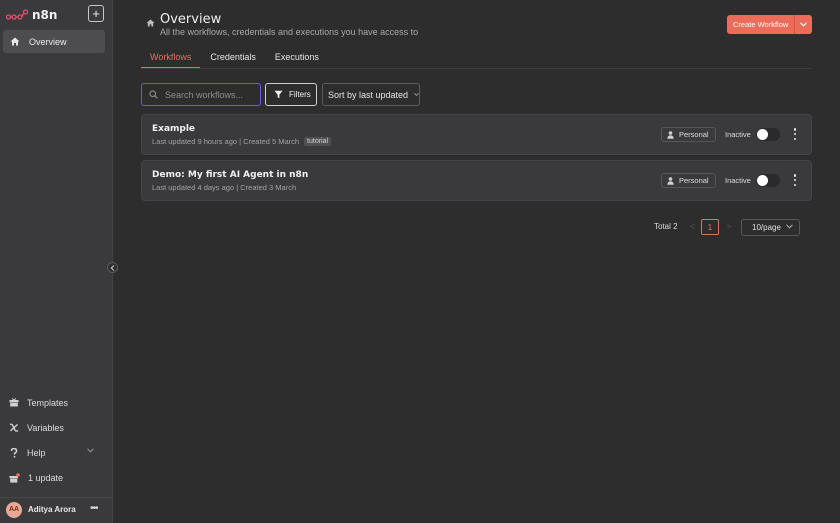 The width and height of the screenshot is (840, 523). I want to click on total-count: Total 2, so click(666, 226).